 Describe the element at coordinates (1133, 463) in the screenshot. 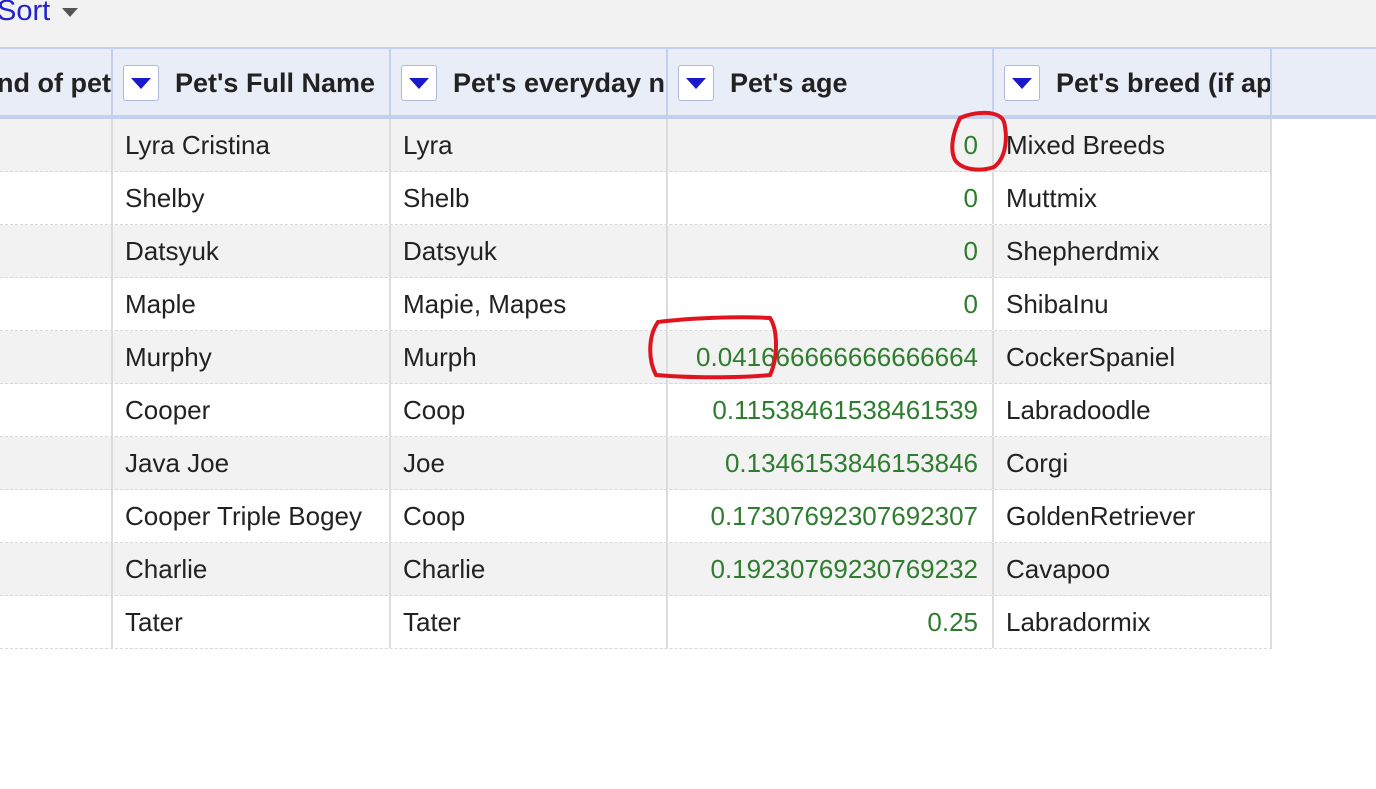

I see `table-cell-breed: Corgi` at that location.